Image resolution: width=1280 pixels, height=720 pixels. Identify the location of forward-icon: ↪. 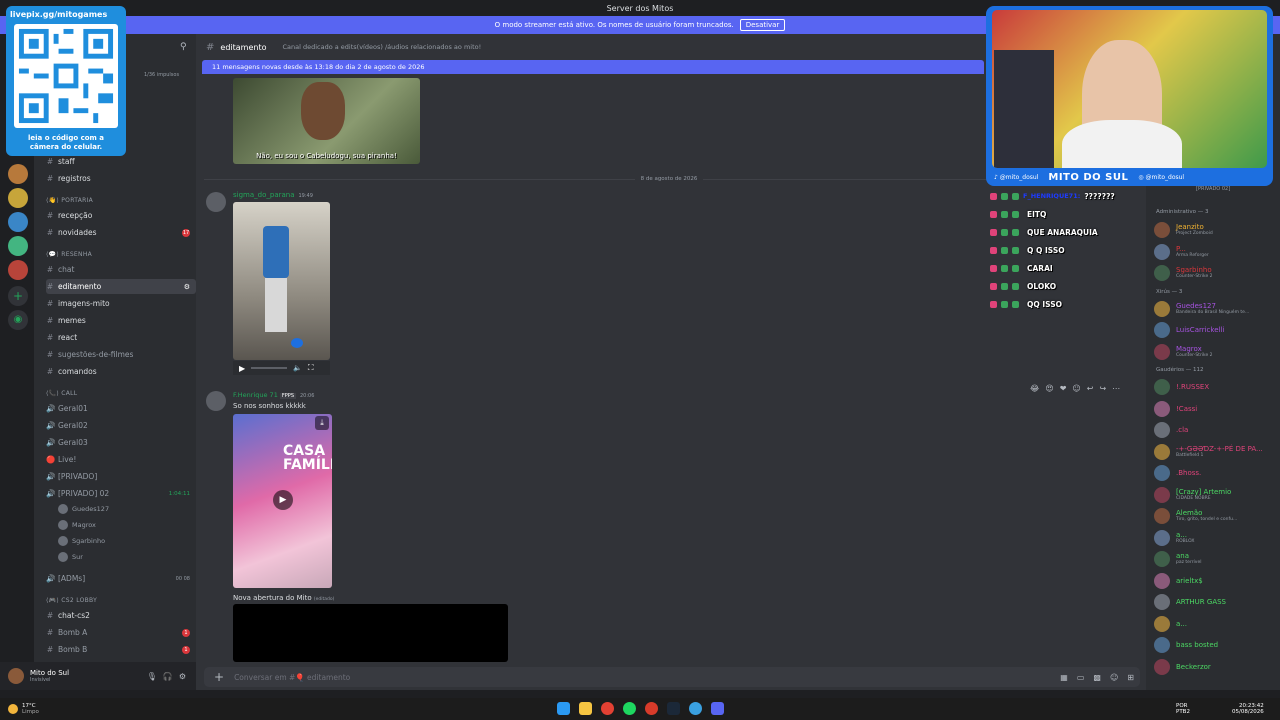
(1102, 388).